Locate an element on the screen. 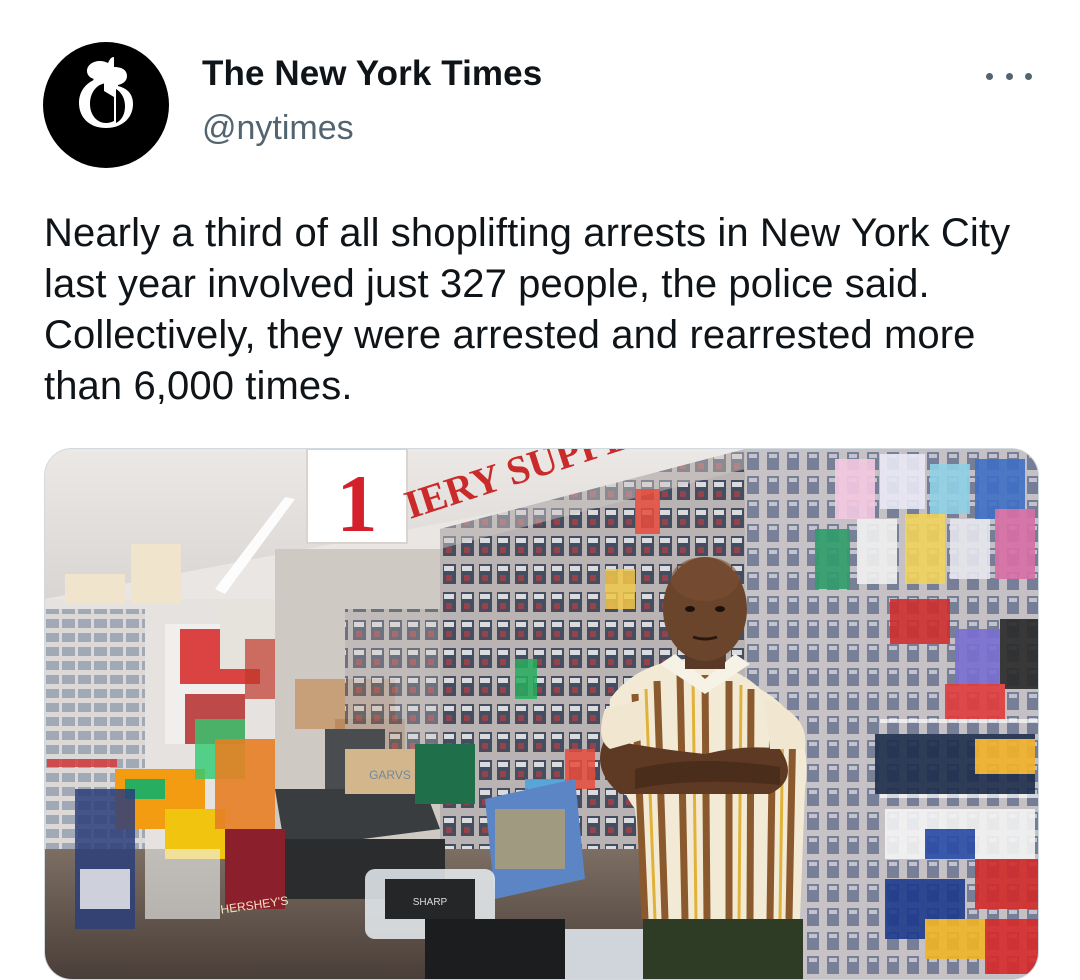 This screenshot has width=1080, height=980. svg-text: GARVS is located at coordinates (390, 775).